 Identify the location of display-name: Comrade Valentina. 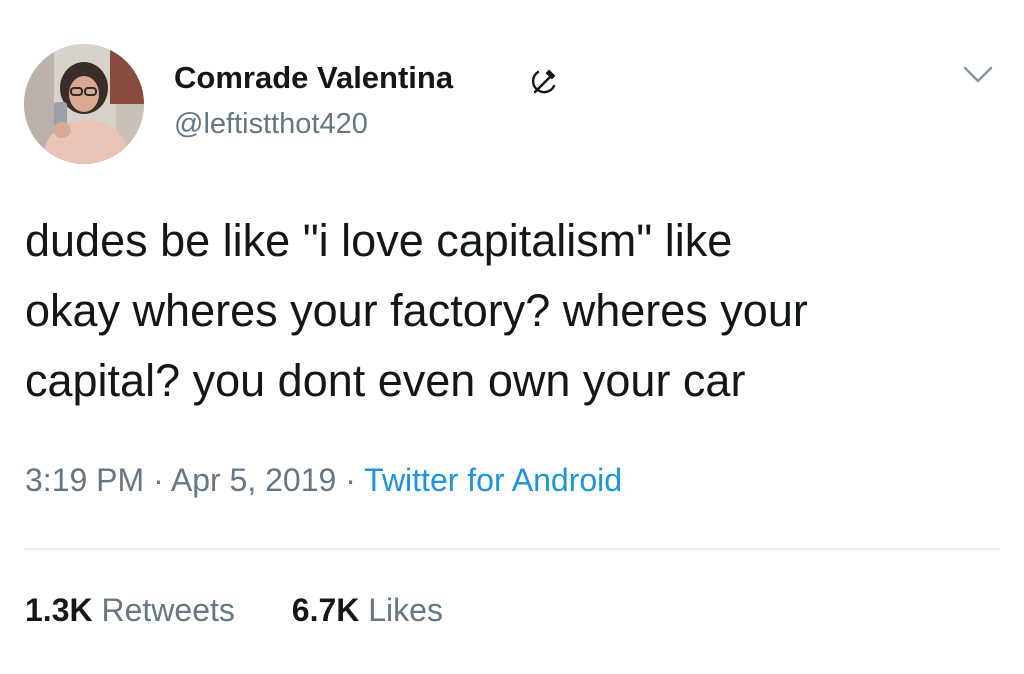
(313, 78).